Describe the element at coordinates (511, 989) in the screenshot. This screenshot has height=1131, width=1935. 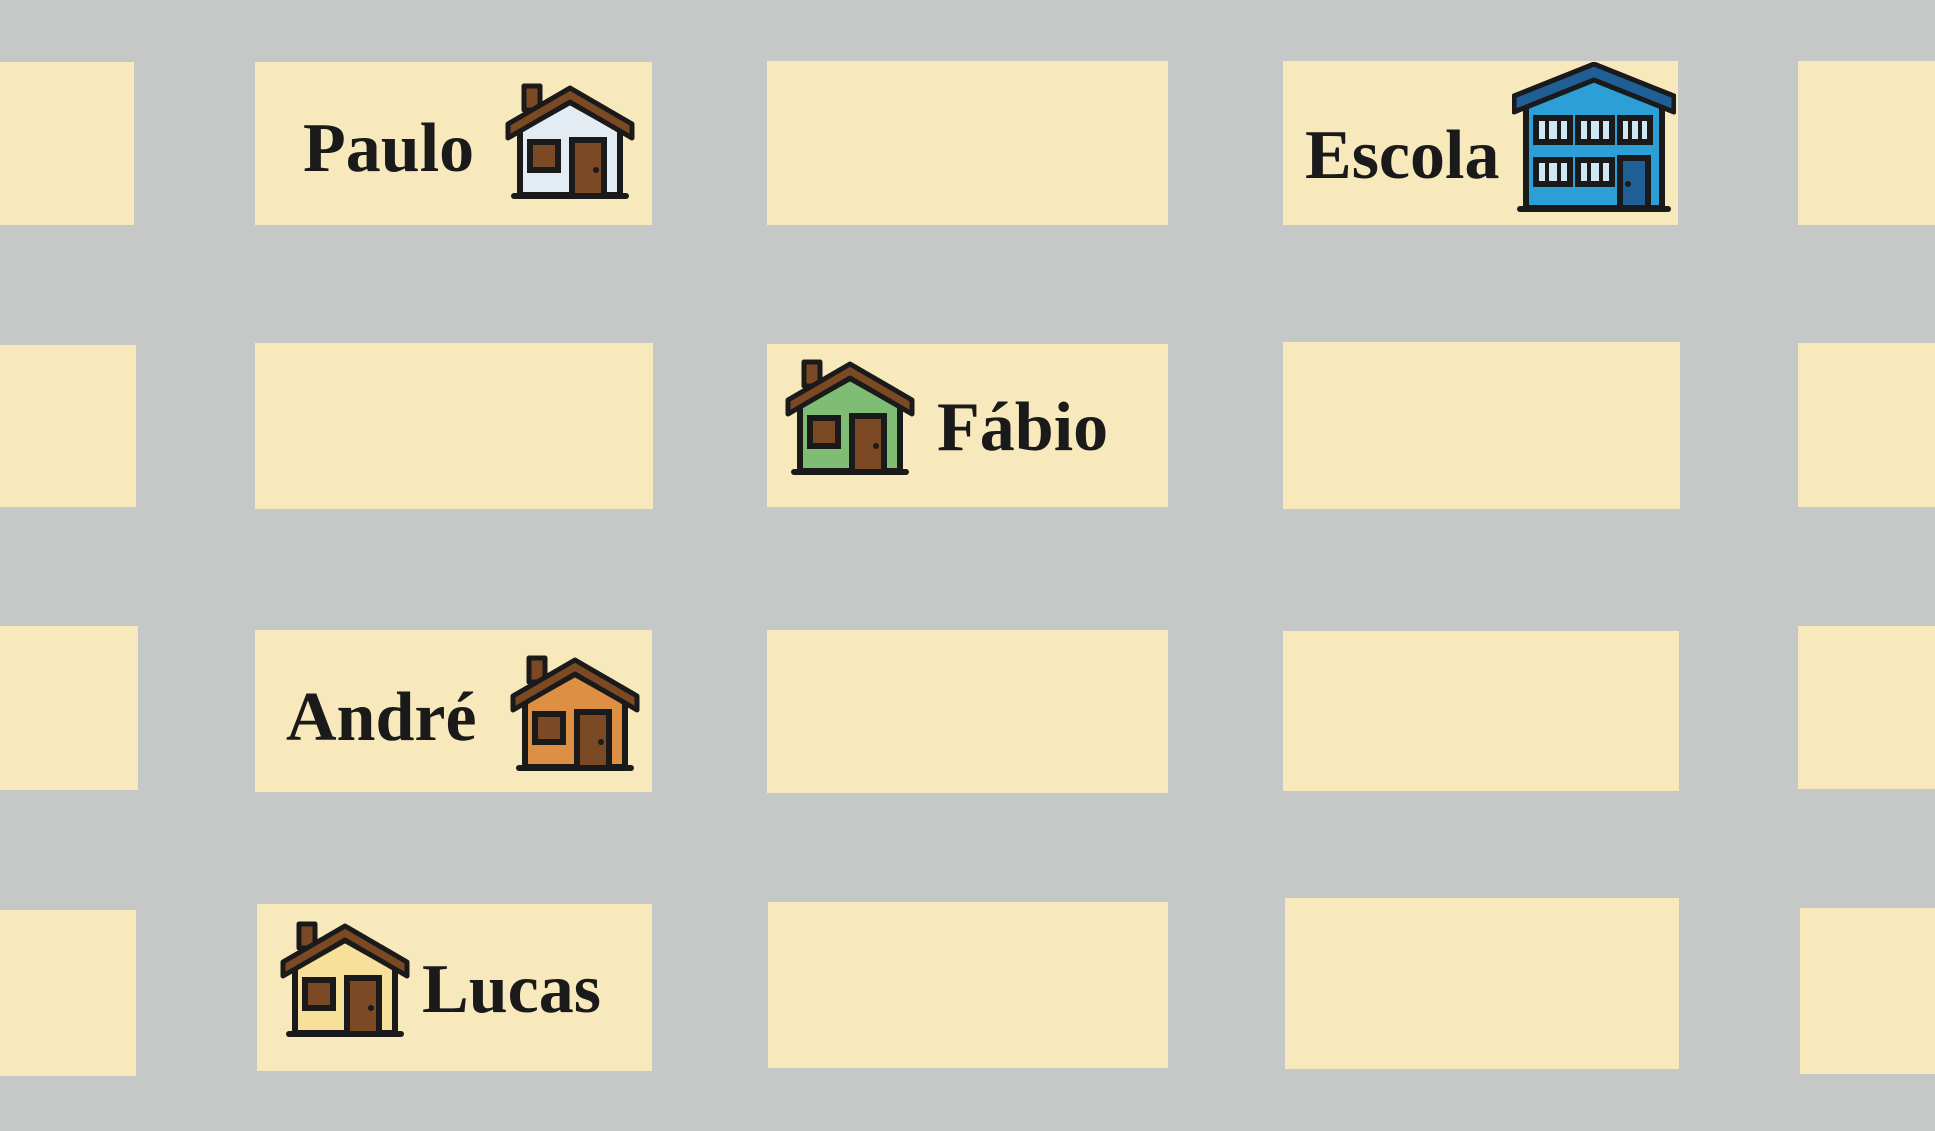
I see `place-label-lucas: Lucas` at that location.